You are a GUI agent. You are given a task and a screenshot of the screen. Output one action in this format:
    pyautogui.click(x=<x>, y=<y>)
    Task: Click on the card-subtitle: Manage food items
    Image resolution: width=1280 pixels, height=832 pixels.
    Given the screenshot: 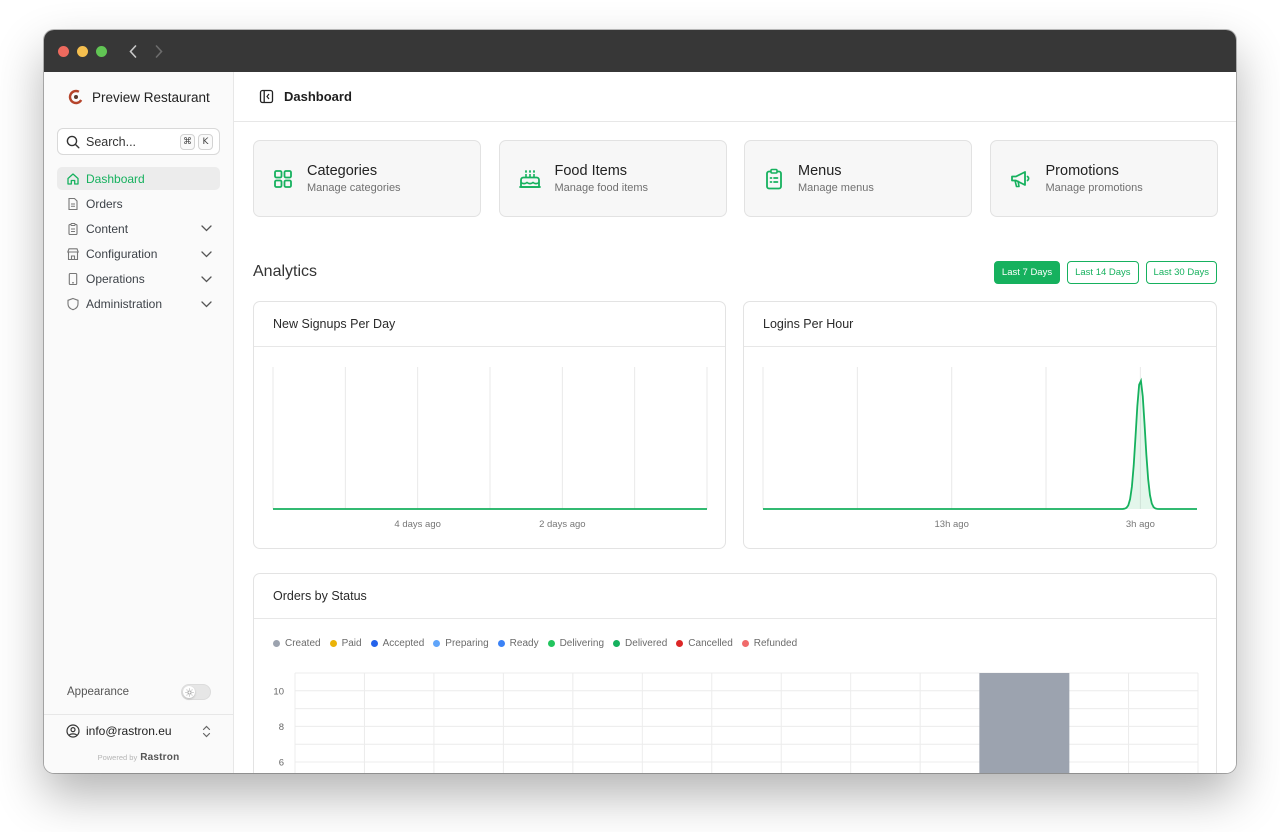 What is the action you would take?
    pyautogui.click(x=601, y=188)
    